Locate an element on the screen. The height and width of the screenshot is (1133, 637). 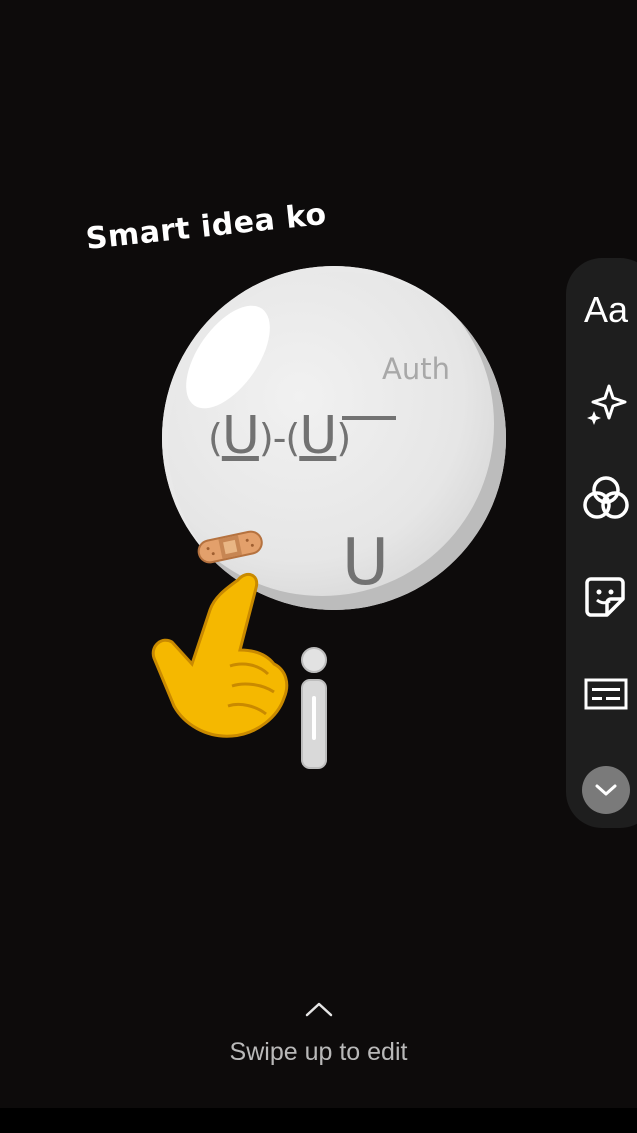
chevron-up-icon is located at coordinates (318, 1009).